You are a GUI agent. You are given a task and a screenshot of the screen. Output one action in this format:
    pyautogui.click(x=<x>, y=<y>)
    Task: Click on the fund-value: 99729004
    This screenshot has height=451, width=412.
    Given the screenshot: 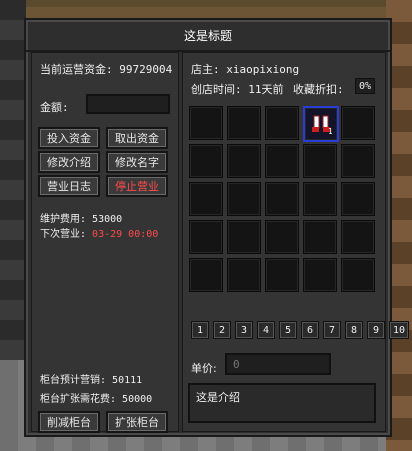 What is the action you would take?
    pyautogui.click(x=146, y=69)
    